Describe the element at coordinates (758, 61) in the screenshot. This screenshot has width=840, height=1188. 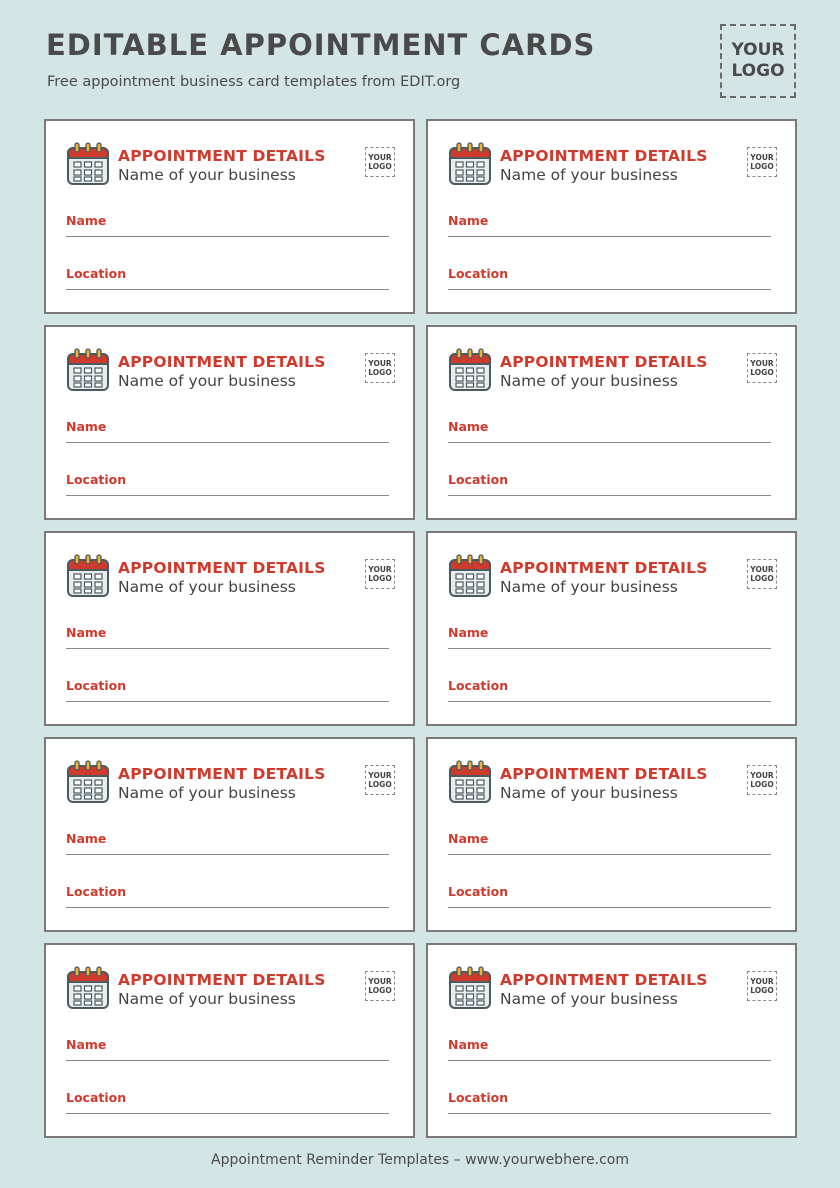
I see `page-logo-placeholder: YOUR LOGO` at that location.